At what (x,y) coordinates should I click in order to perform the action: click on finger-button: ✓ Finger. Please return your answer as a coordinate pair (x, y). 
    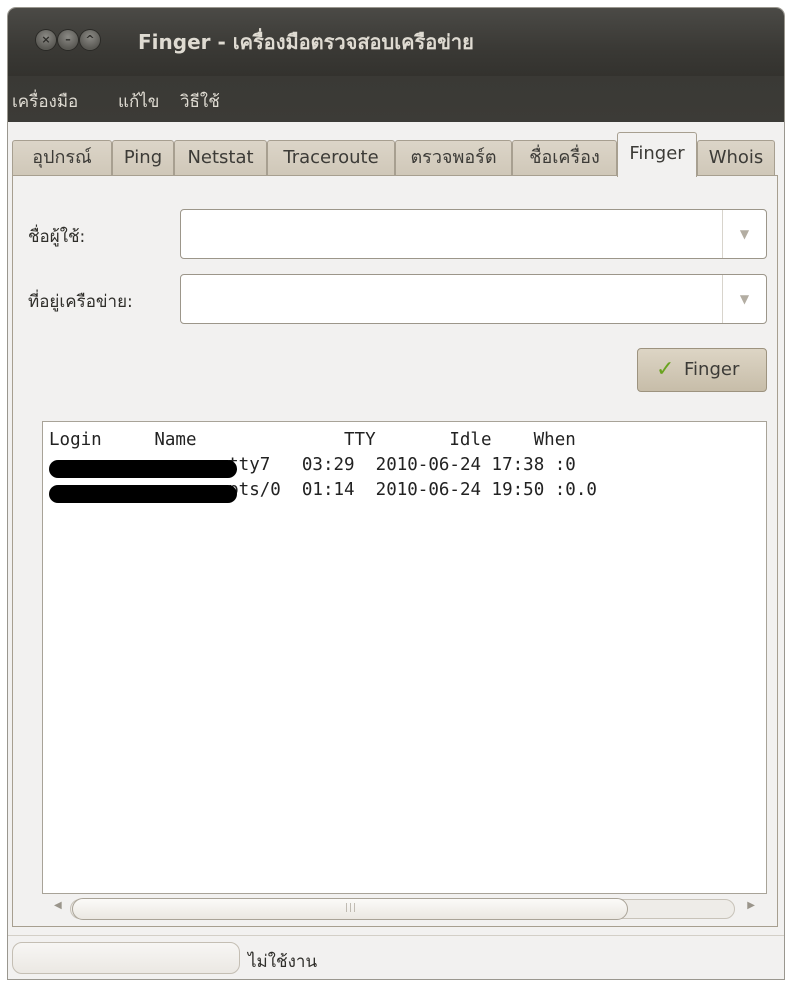
    Looking at the image, I should click on (702, 370).